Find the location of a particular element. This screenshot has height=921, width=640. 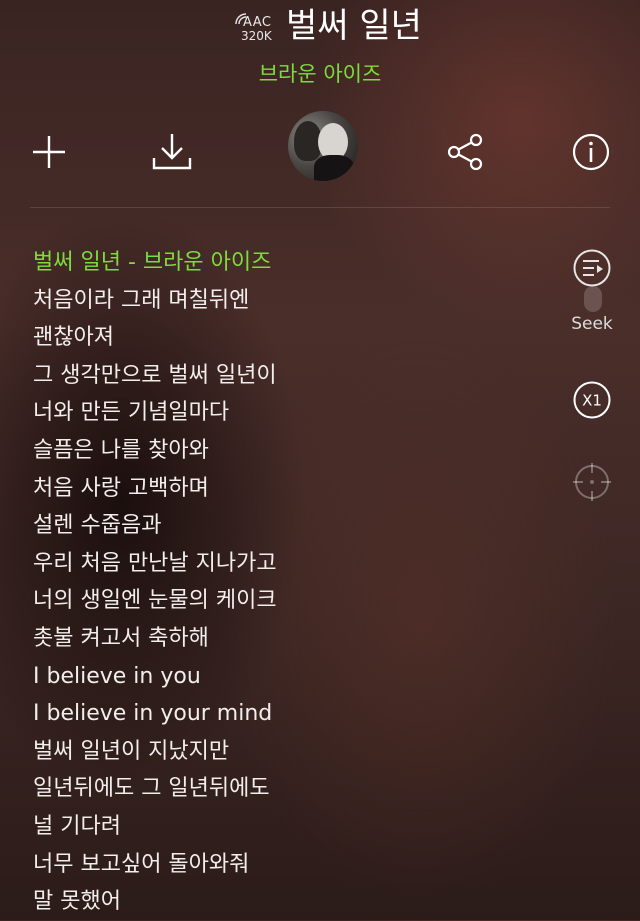

seek-lyrics-icon is located at coordinates (592, 268).